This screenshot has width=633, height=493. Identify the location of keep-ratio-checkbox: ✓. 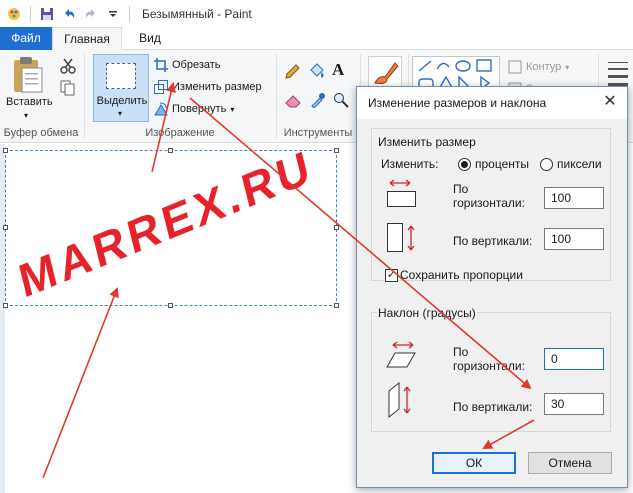
(391, 275).